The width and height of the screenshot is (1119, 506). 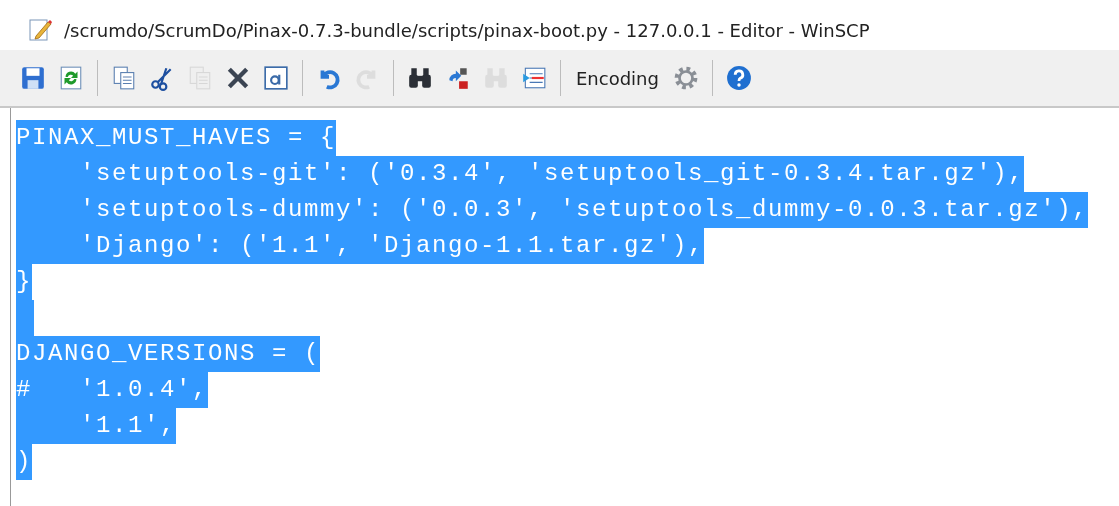 What do you see at coordinates (40, 30) in the screenshot?
I see `notepad-pencil-icon` at bounding box center [40, 30].